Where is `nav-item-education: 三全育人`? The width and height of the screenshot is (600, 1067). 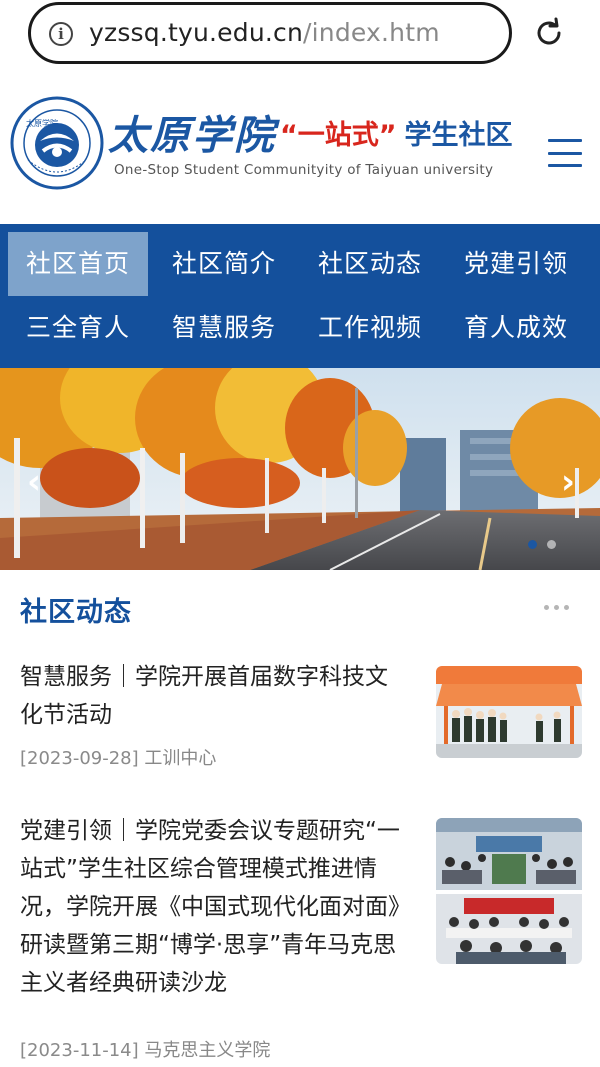 nav-item-education: 三全育人 is located at coordinates (78, 328).